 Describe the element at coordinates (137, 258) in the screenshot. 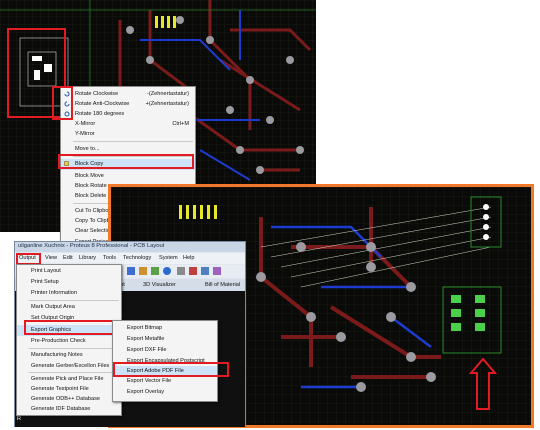

I see `menu-technology: Technology` at that location.